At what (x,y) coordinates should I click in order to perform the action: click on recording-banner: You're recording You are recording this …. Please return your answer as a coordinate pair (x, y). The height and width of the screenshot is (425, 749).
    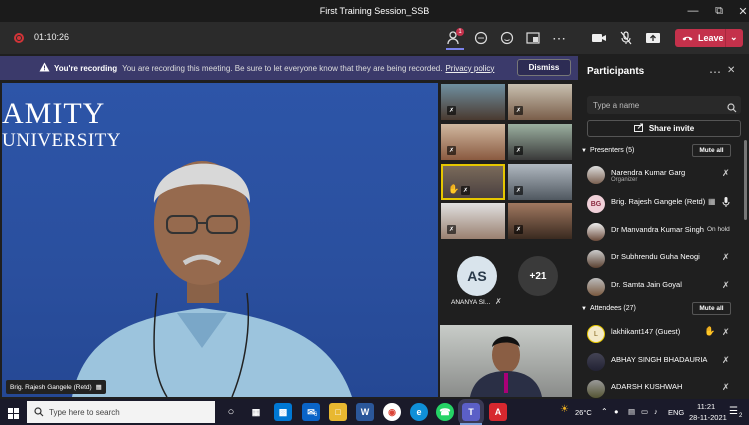
    Looking at the image, I should click on (289, 68).